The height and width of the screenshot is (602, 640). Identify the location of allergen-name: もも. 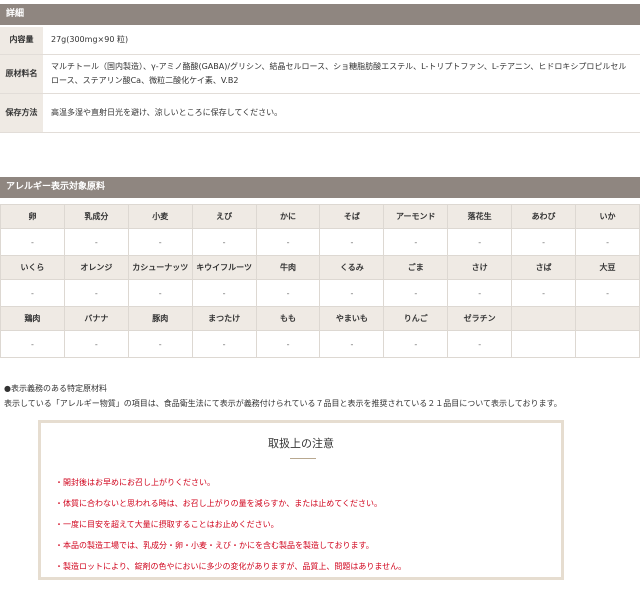
(288, 318).